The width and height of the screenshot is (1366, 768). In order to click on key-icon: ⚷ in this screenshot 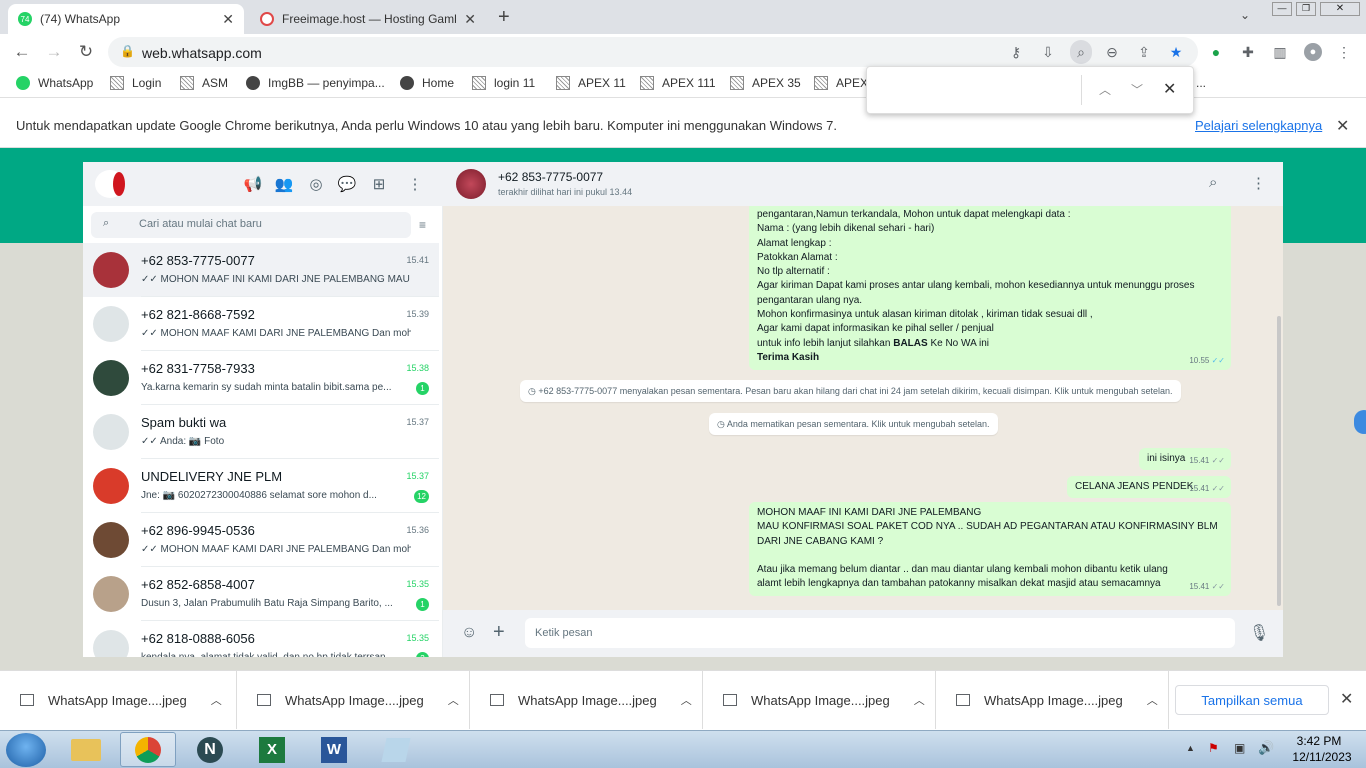, I will do `click(1016, 52)`.